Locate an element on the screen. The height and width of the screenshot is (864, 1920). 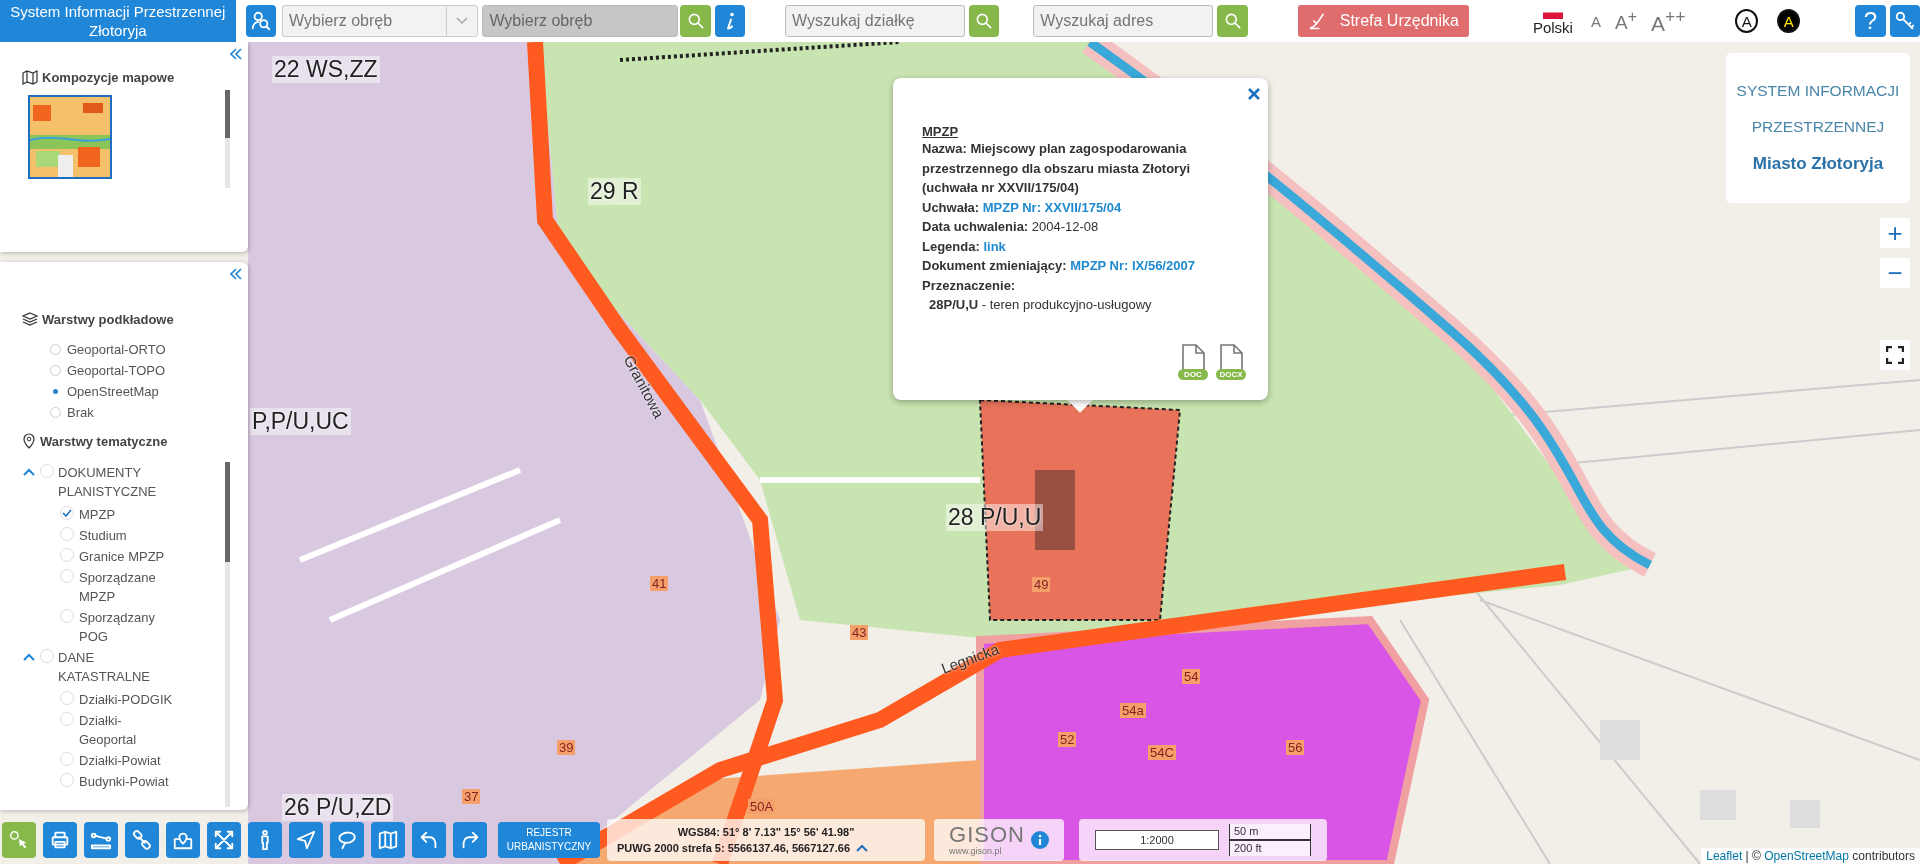
attribution-text: Leaflet | © OpenStreetMap contributors is located at coordinates (1810, 856).